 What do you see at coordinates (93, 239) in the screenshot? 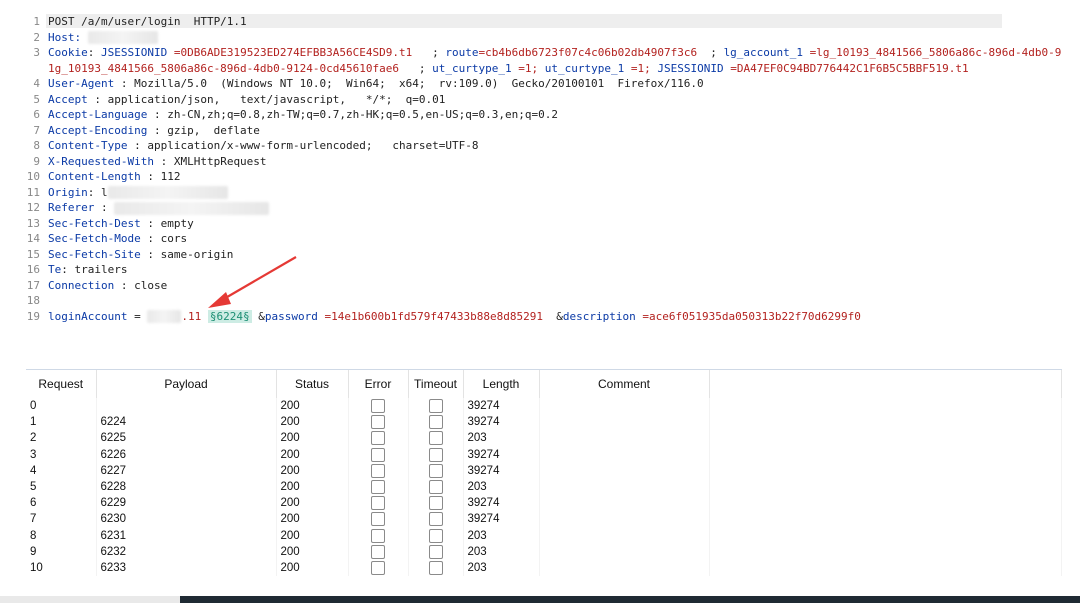
I see `request-line: 14 Sec-Fetch-Mode : cors` at bounding box center [93, 239].